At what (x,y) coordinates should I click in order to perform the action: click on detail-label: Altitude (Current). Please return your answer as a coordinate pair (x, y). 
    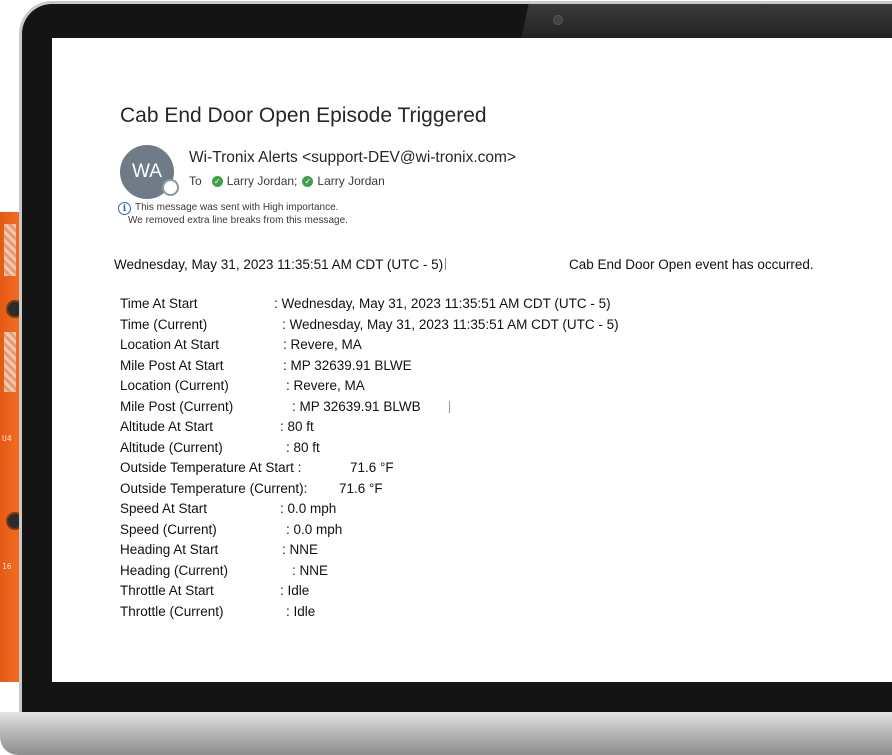
    Looking at the image, I should click on (171, 447).